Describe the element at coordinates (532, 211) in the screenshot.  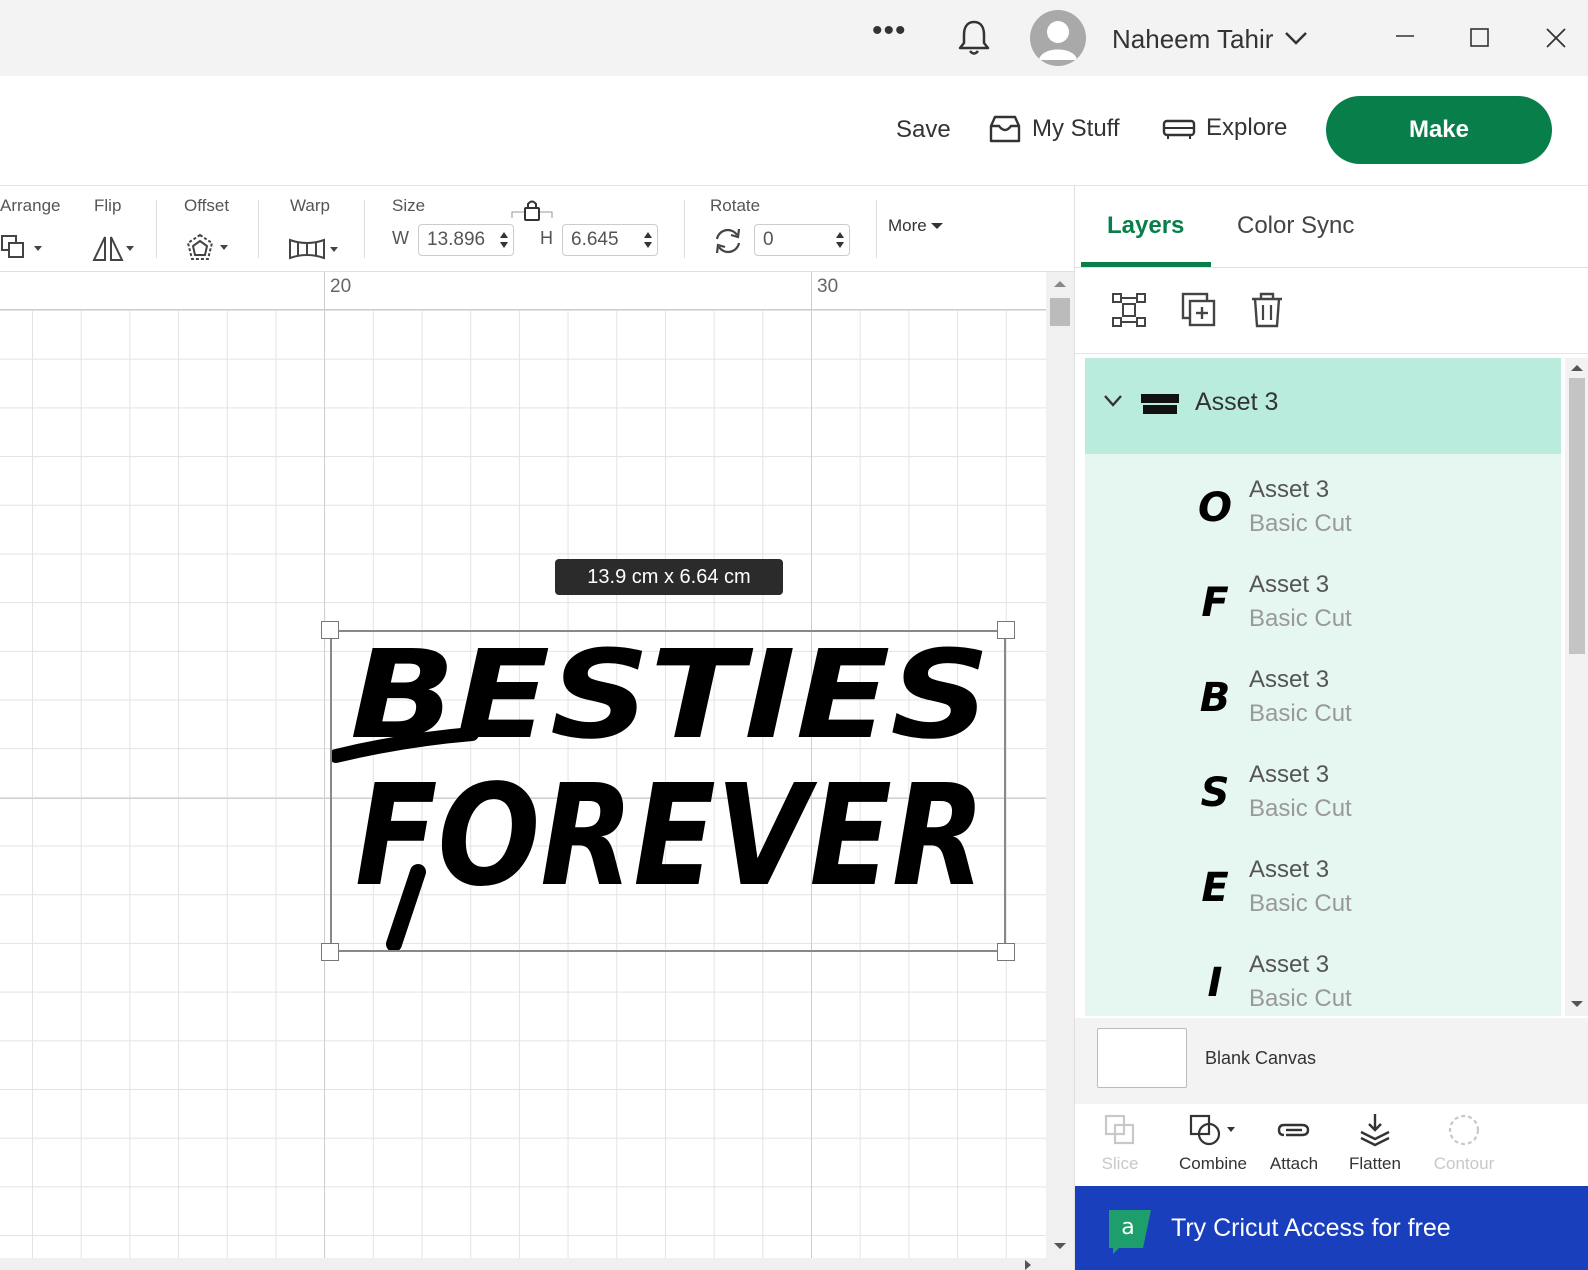
I see `lock-icon` at that location.